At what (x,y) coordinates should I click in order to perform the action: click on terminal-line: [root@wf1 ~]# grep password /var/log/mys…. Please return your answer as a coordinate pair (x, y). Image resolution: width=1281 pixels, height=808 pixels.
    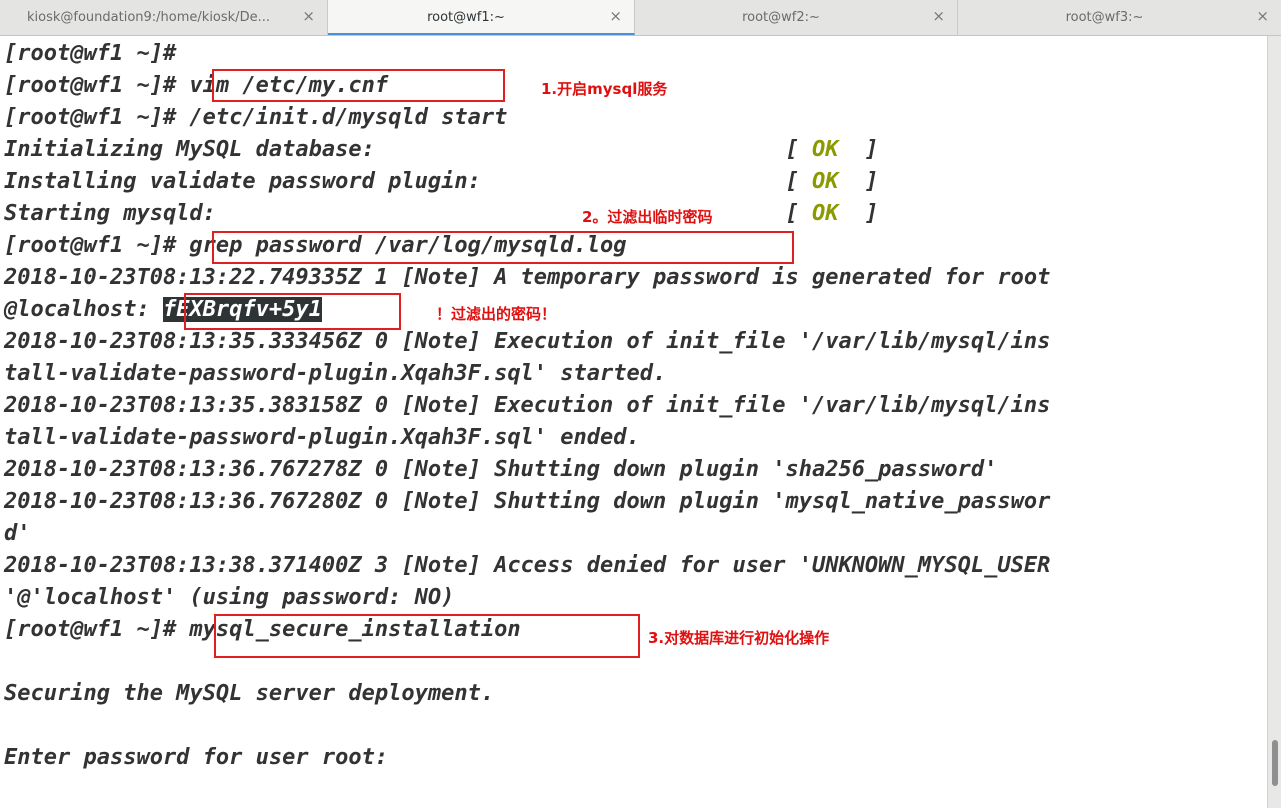
    Looking at the image, I should click on (315, 245).